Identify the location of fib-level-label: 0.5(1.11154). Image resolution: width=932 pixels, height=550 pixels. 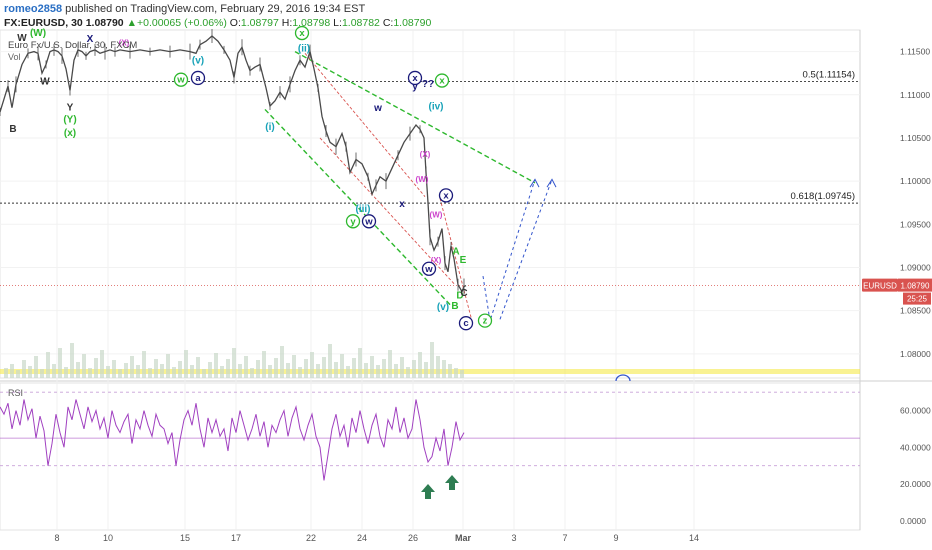
(829, 74).